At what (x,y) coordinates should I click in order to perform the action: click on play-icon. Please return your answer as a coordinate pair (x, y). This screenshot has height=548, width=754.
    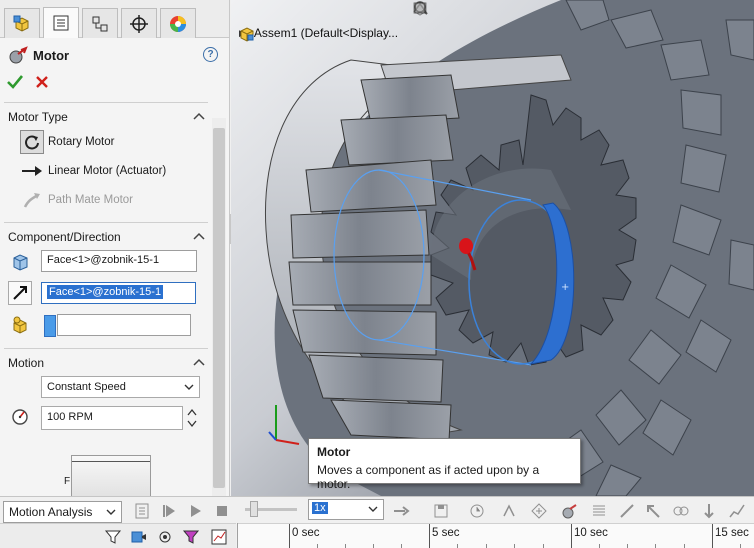
    Looking at the image, I should click on (195, 511).